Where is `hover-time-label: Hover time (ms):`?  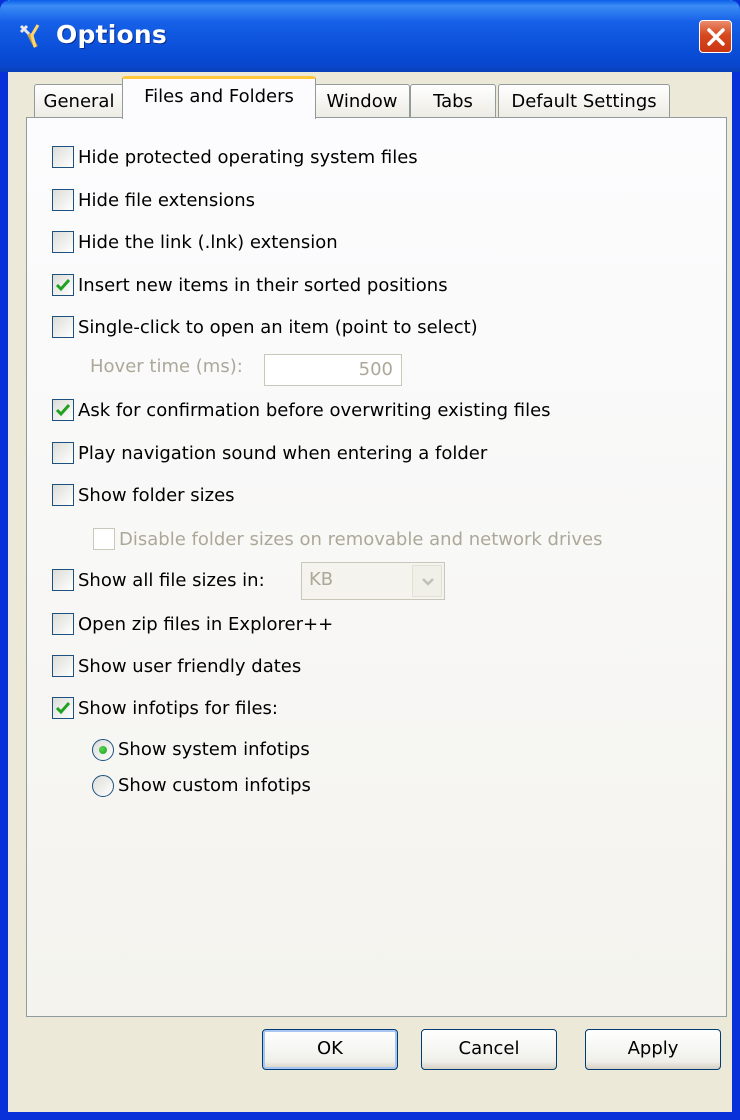
hover-time-label: Hover time (ms): is located at coordinates (166, 366).